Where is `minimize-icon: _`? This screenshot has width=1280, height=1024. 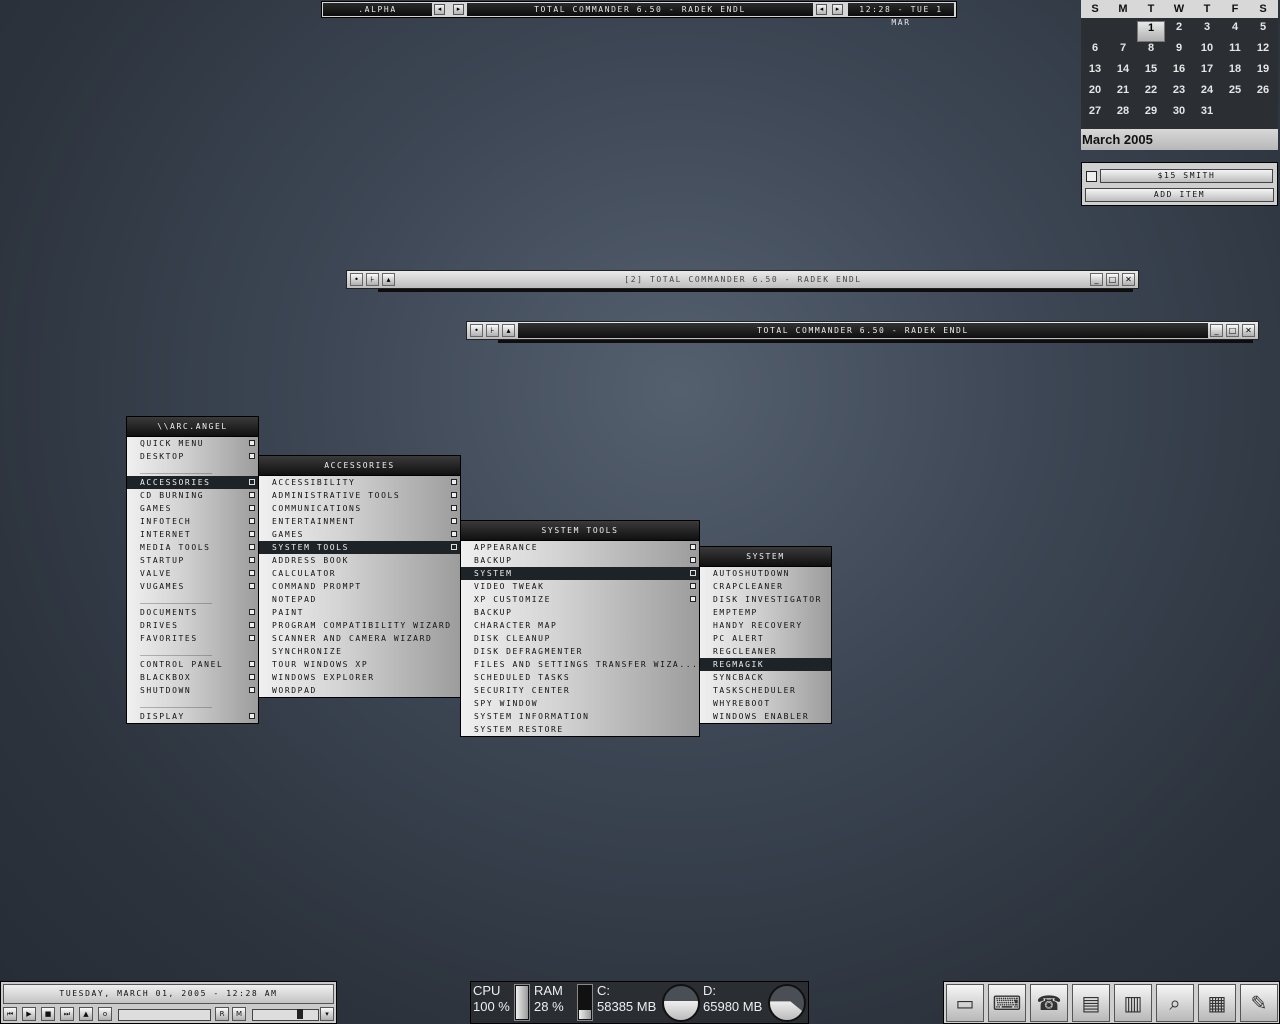
minimize-icon: _ is located at coordinates (1216, 330).